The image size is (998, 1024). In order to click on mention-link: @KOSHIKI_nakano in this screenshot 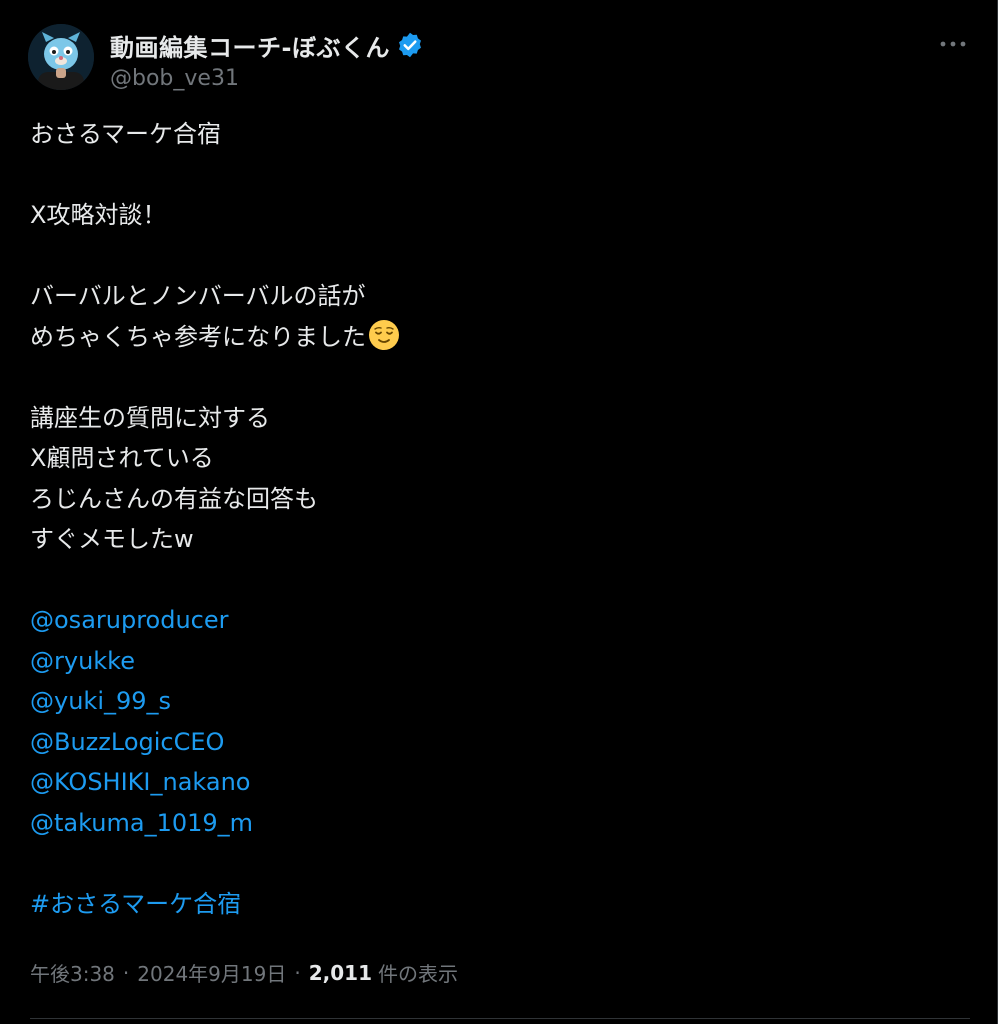, I will do `click(140, 782)`.